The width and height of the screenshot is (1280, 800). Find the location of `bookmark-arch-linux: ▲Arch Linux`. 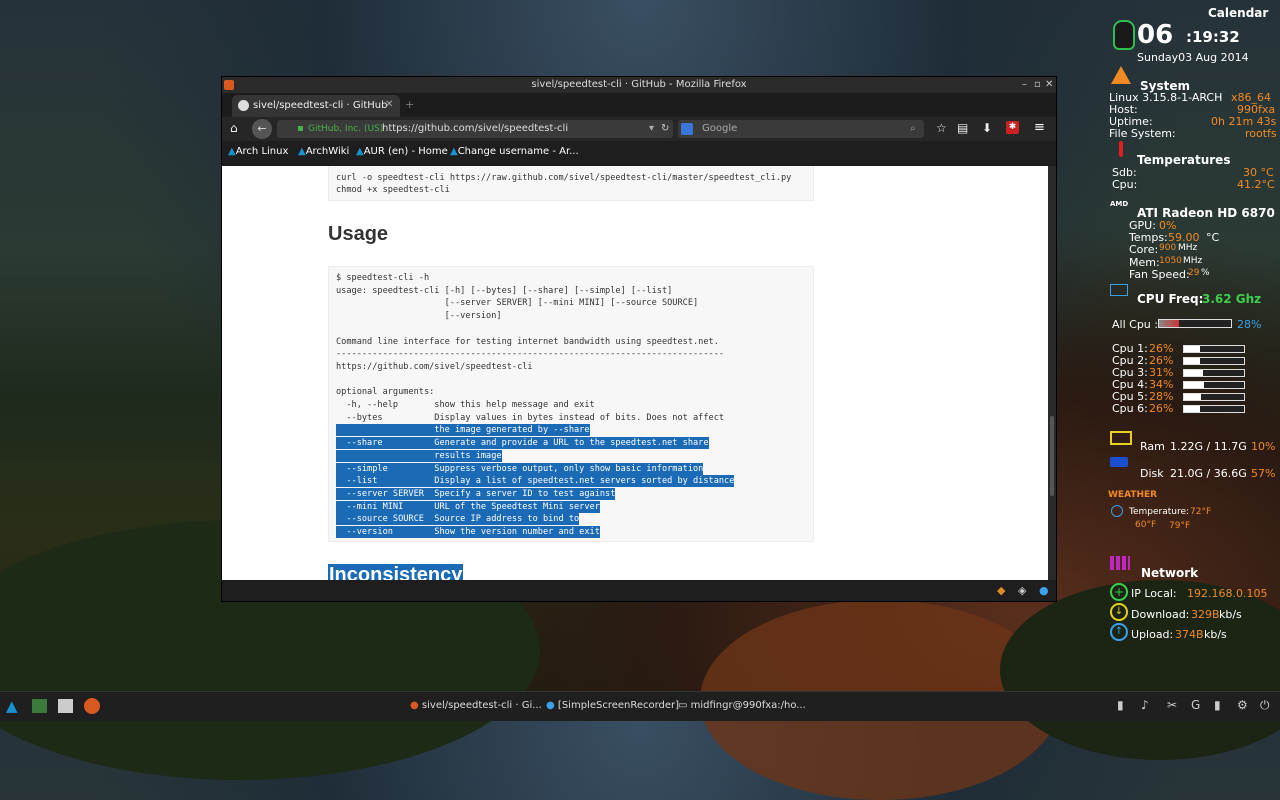

bookmark-arch-linux: ▲Arch Linux is located at coordinates (258, 151).